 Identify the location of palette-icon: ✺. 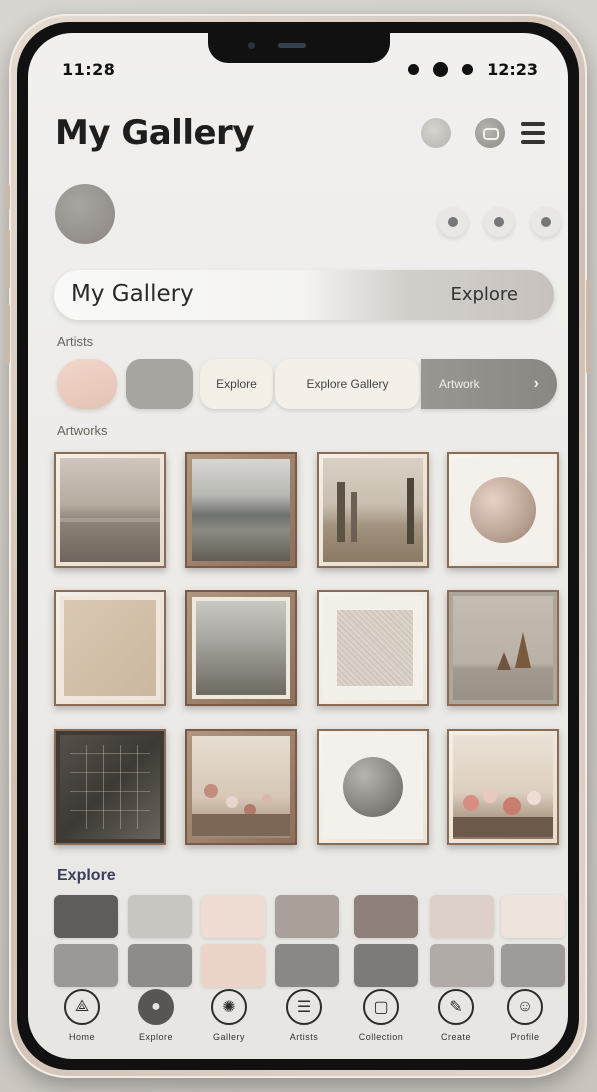
(229, 1007).